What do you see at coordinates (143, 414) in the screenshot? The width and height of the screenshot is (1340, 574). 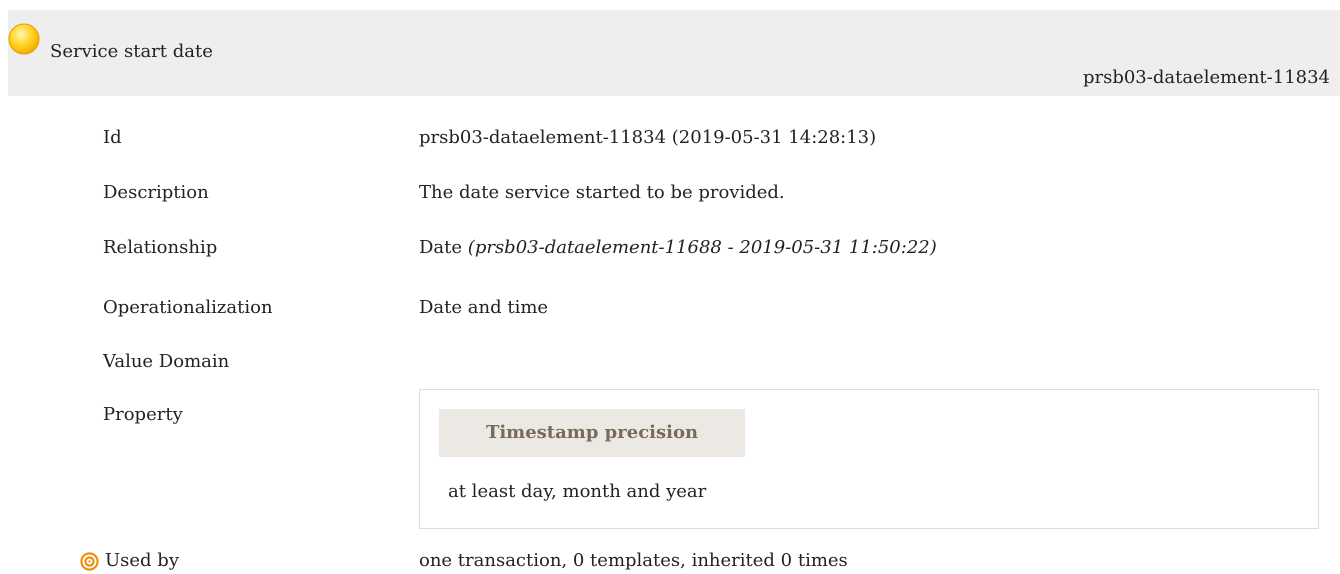 I see `property-label: Property` at bounding box center [143, 414].